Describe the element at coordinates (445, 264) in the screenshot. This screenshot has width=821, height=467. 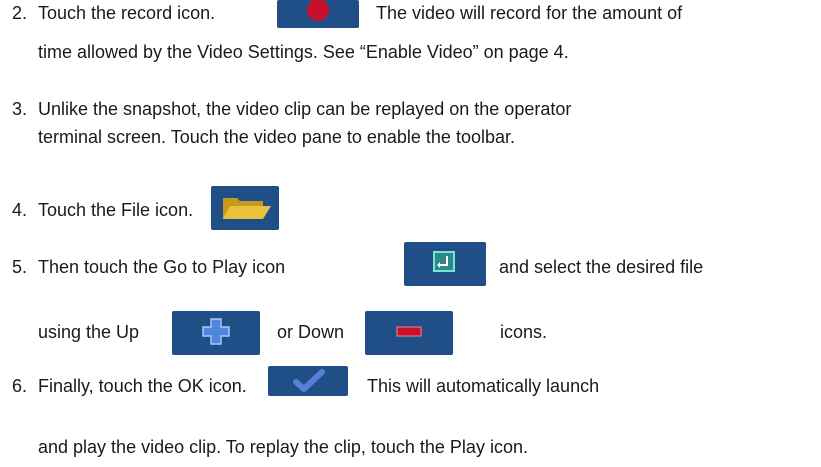
I see `go-to-play-icon` at that location.